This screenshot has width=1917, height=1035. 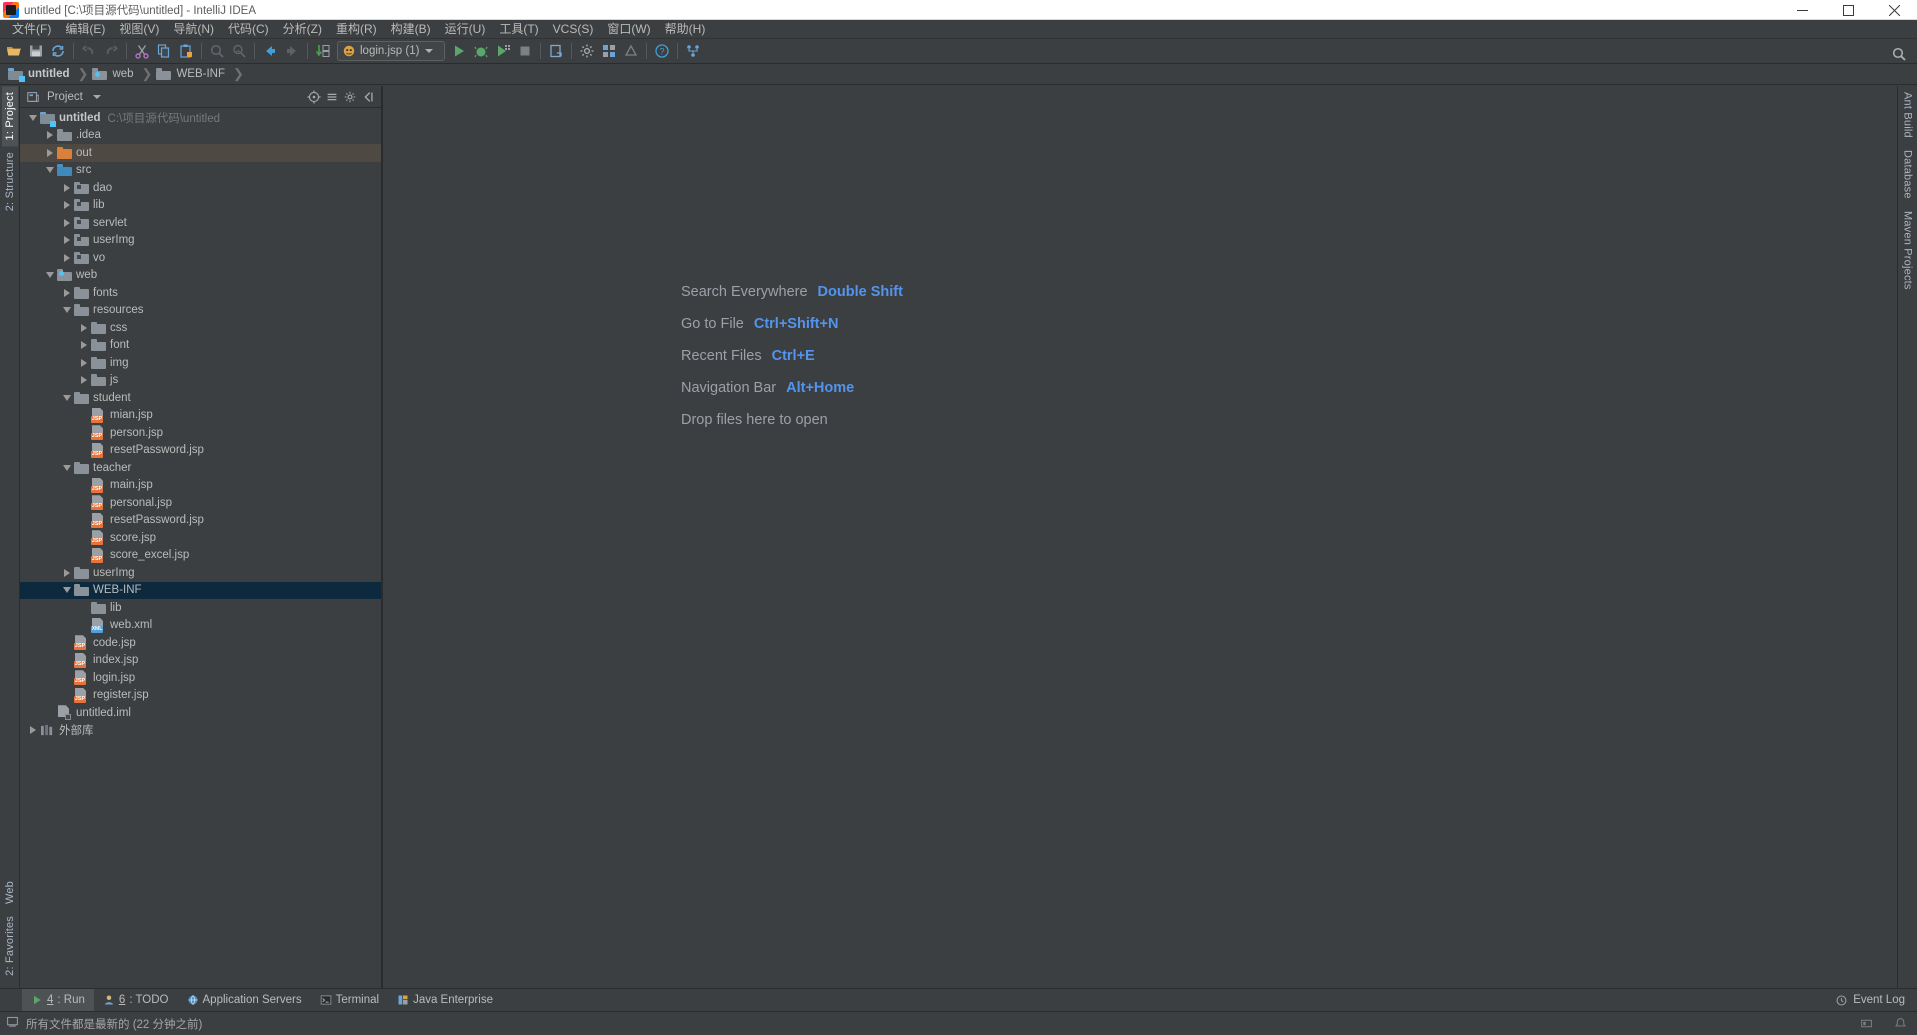 I want to click on find-icon, so click(x=217, y=51).